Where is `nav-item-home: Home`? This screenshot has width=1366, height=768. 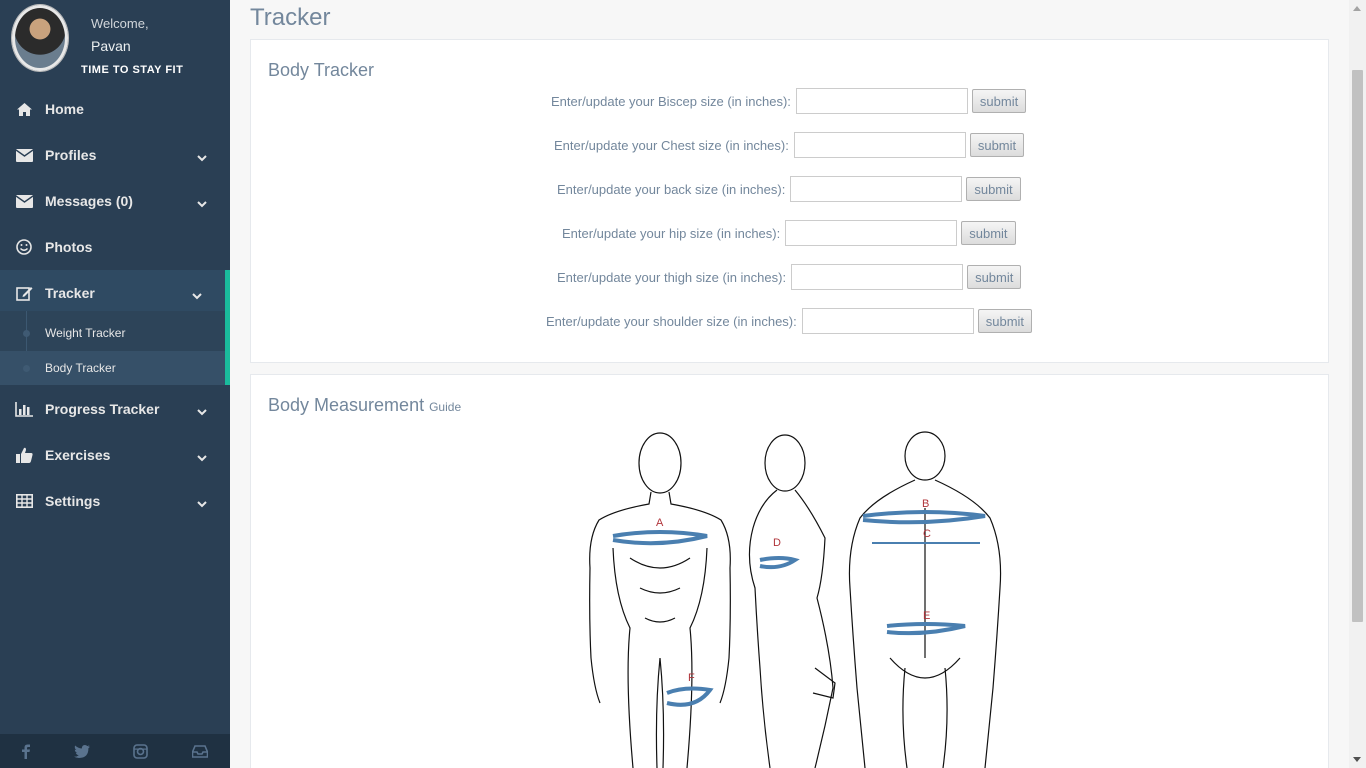
nav-item-home: Home is located at coordinates (115, 109).